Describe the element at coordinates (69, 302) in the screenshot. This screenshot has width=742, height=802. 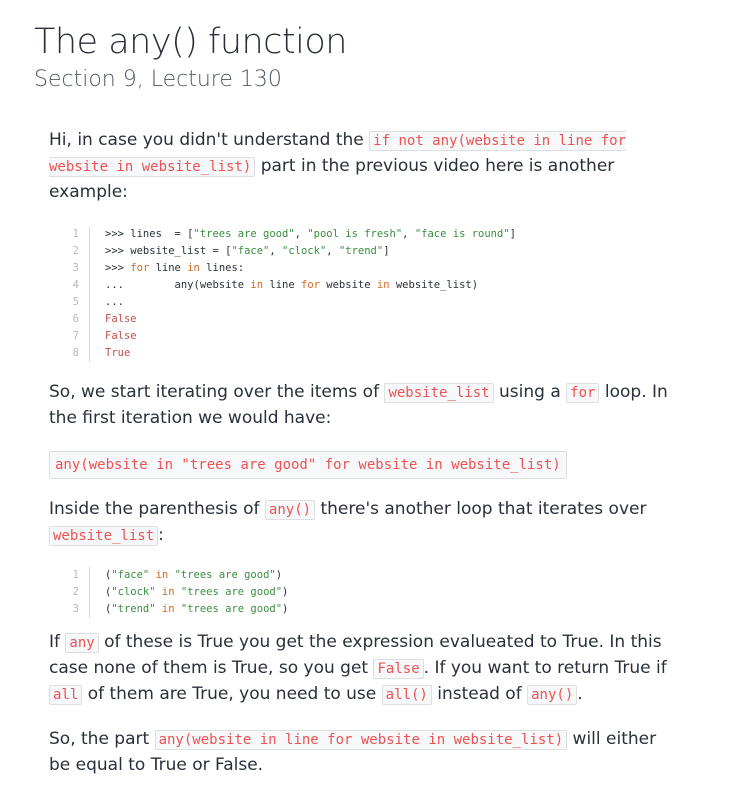
I see `line-number: 5` at that location.